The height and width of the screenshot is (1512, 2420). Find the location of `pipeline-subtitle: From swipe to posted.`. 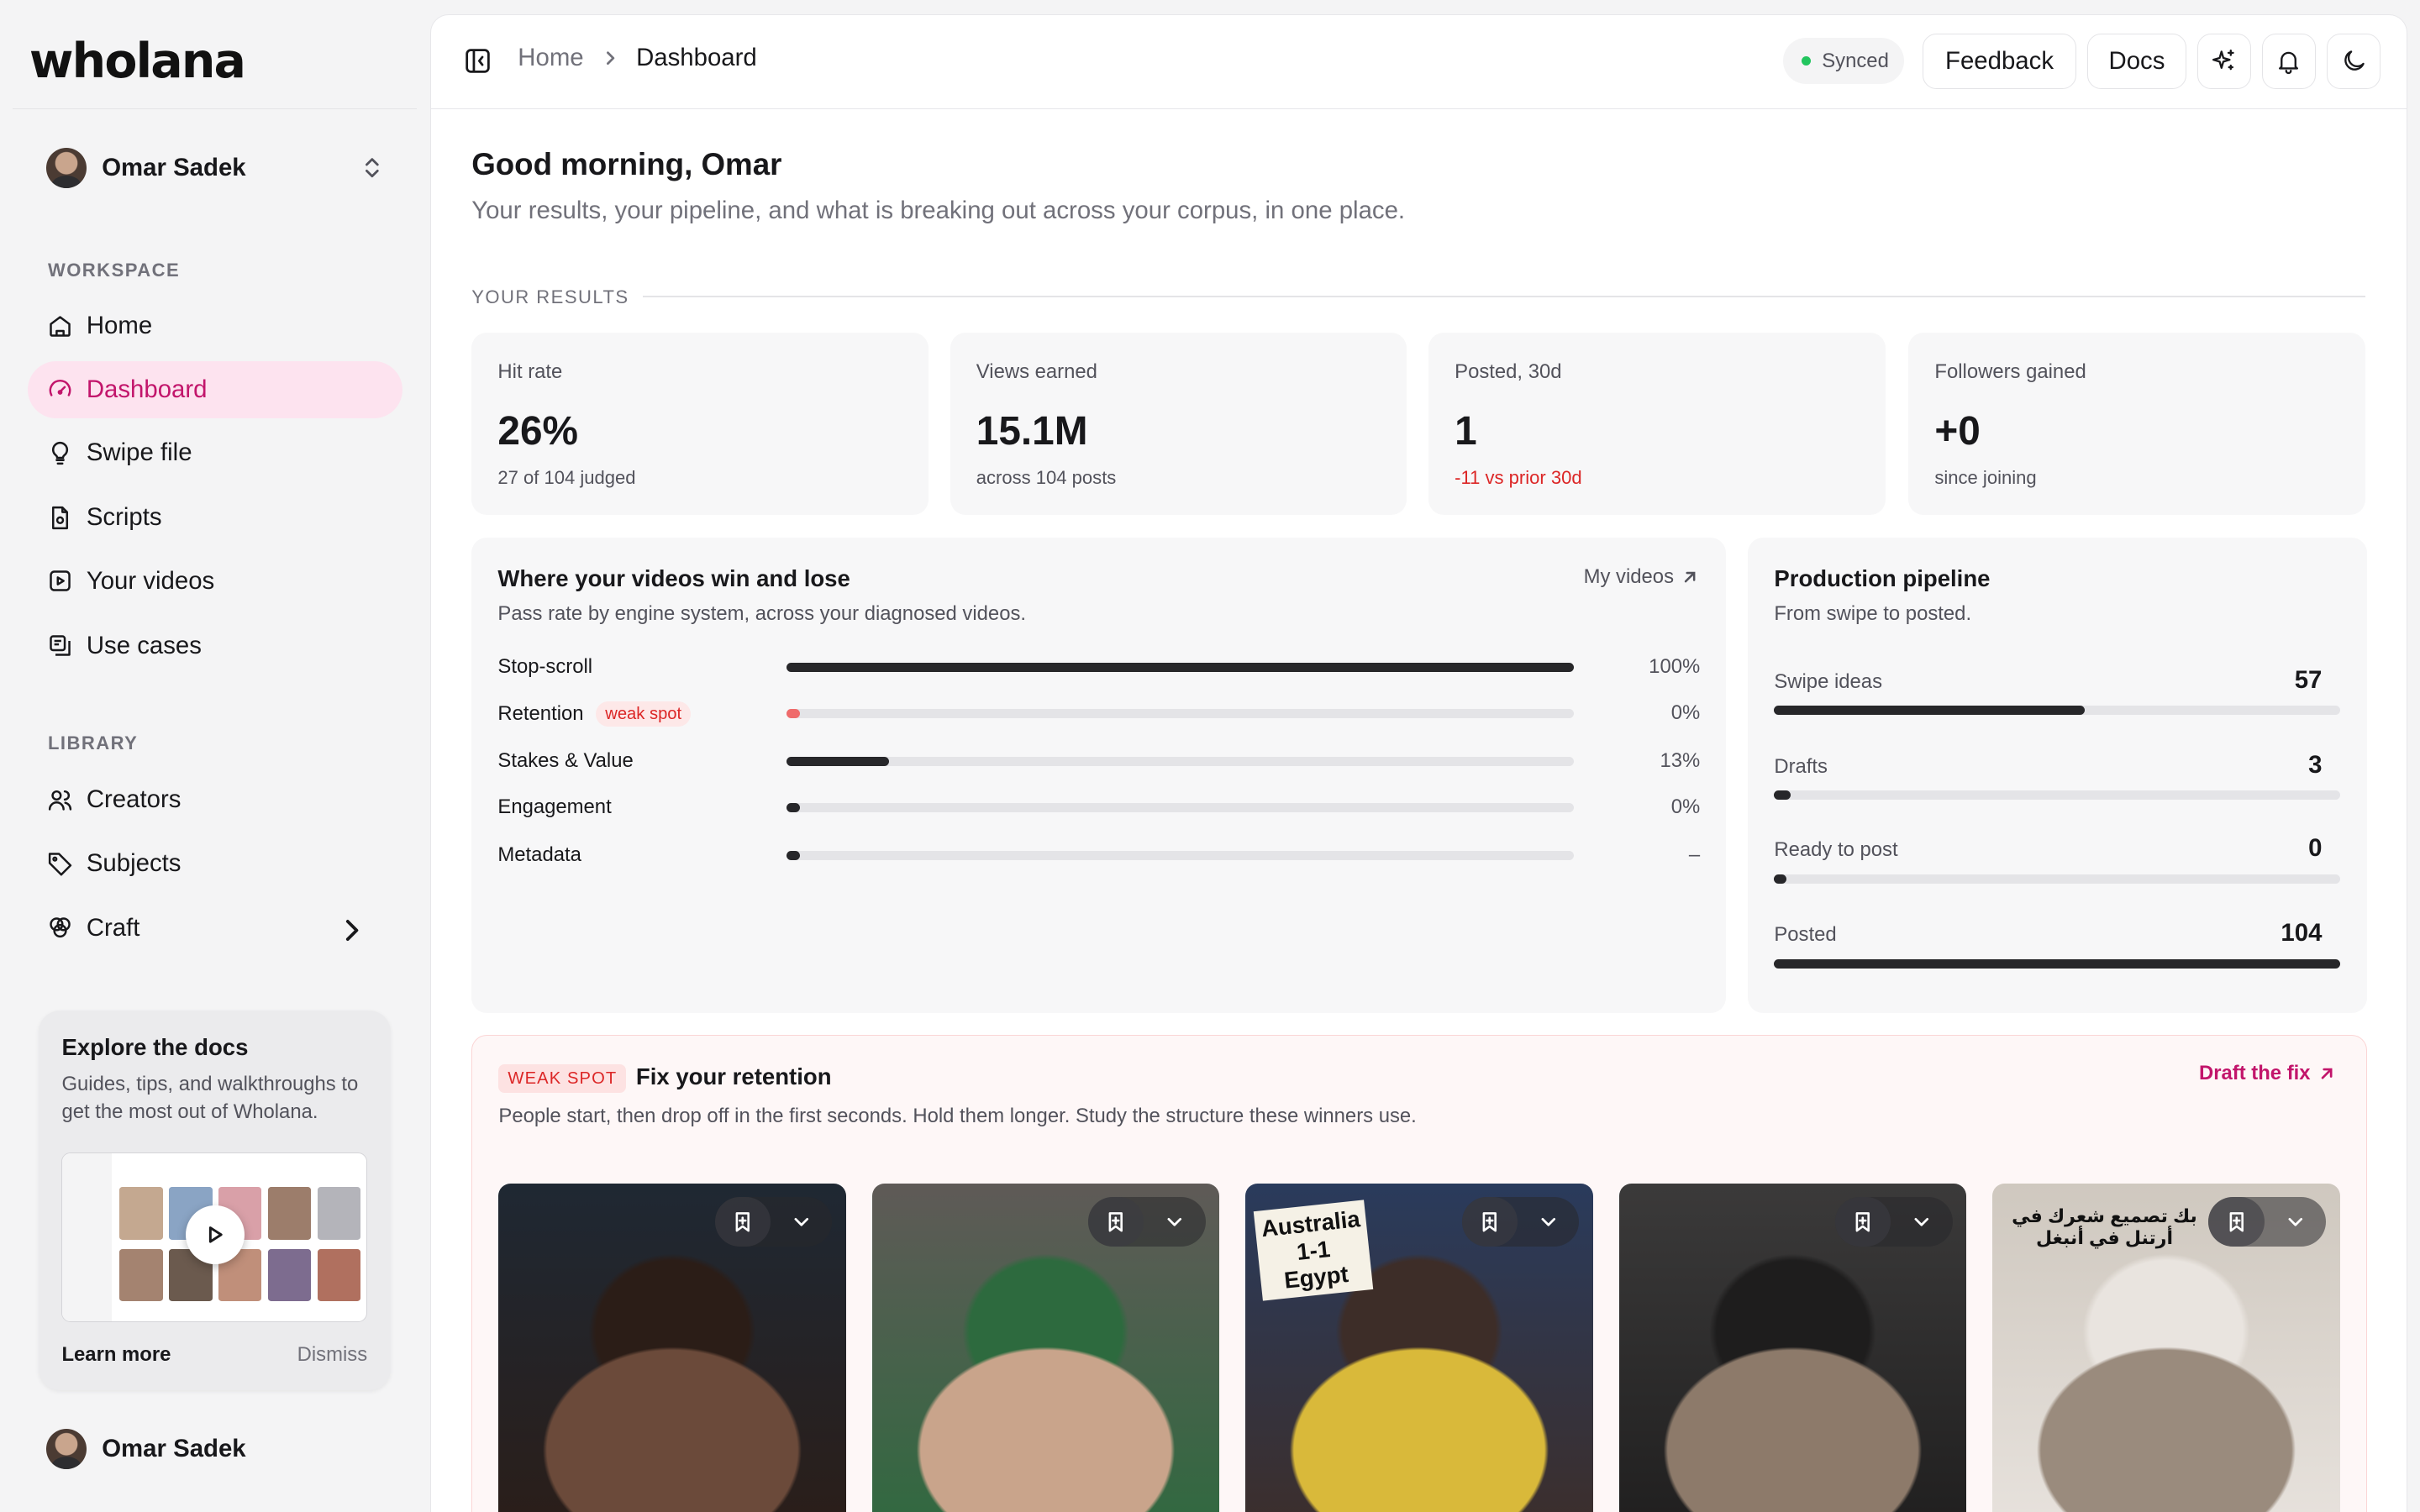

pipeline-subtitle: From swipe to posted. is located at coordinates (1873, 614).